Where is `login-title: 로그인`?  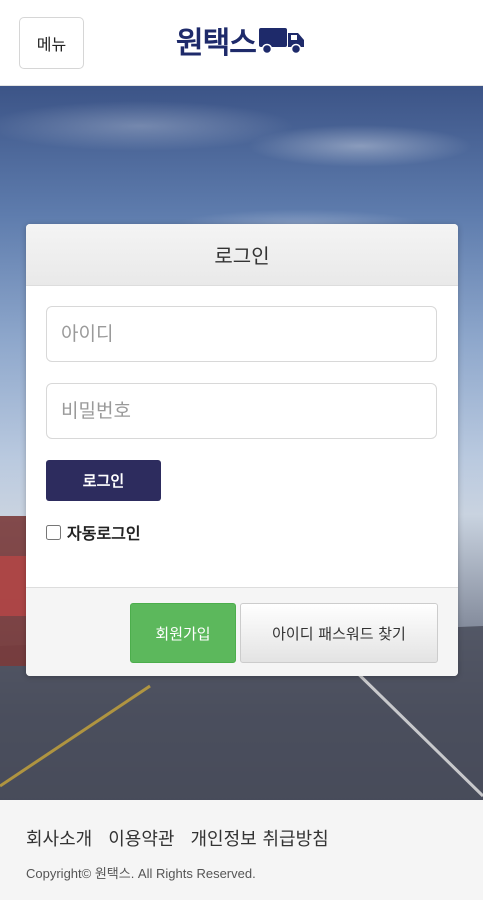
login-title: 로그인 is located at coordinates (242, 255).